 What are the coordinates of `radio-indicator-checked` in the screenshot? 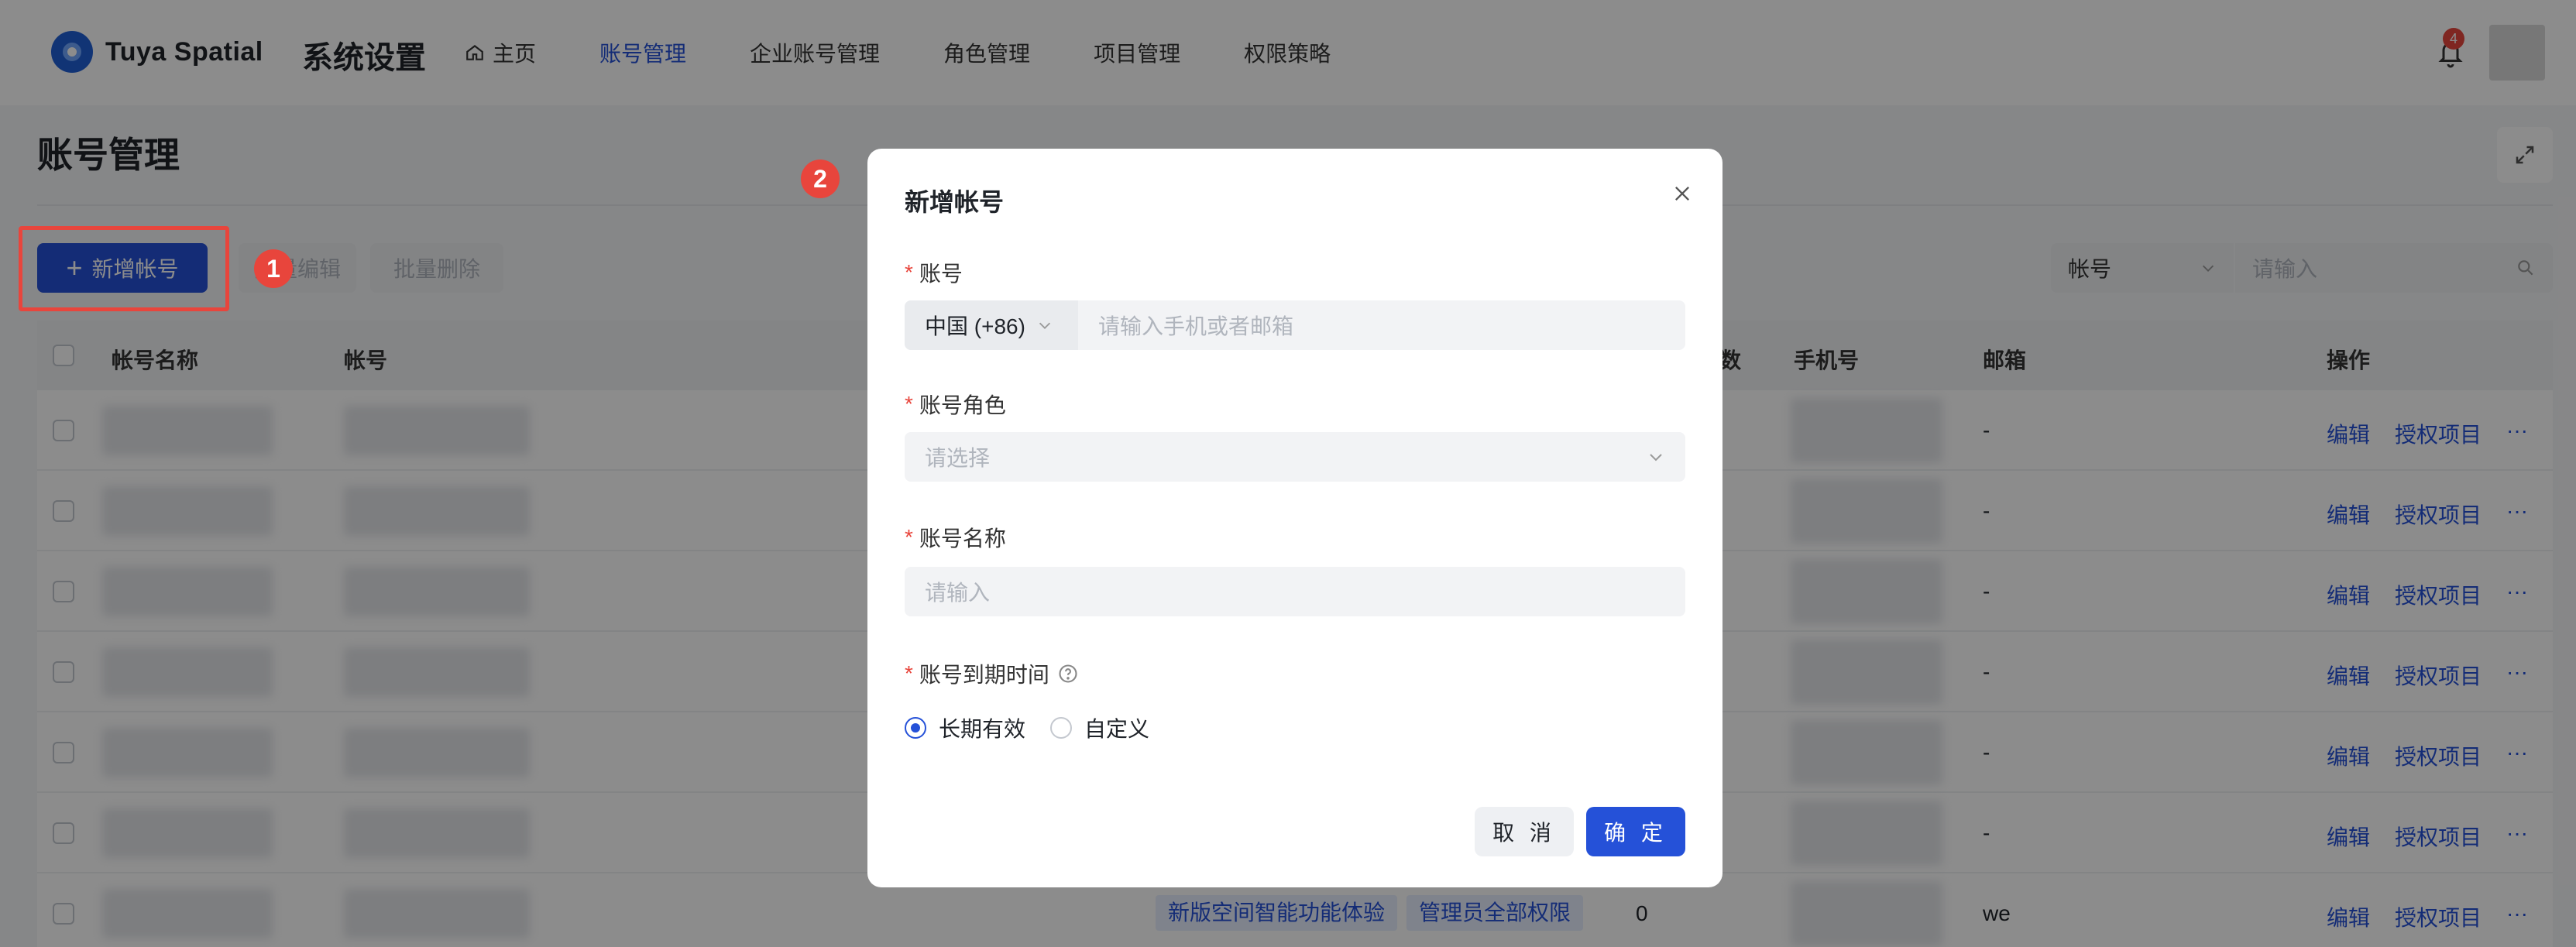 It's located at (915, 728).